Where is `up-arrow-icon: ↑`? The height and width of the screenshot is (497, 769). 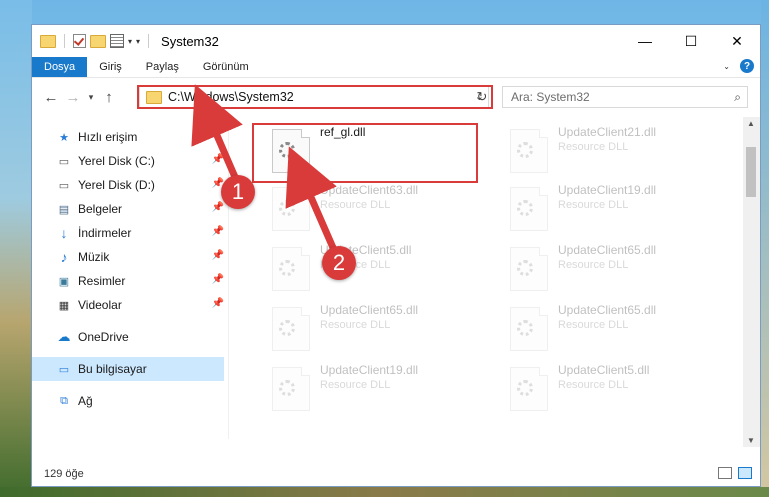
up-arrow-icon: ↑ is located at coordinates (109, 97).